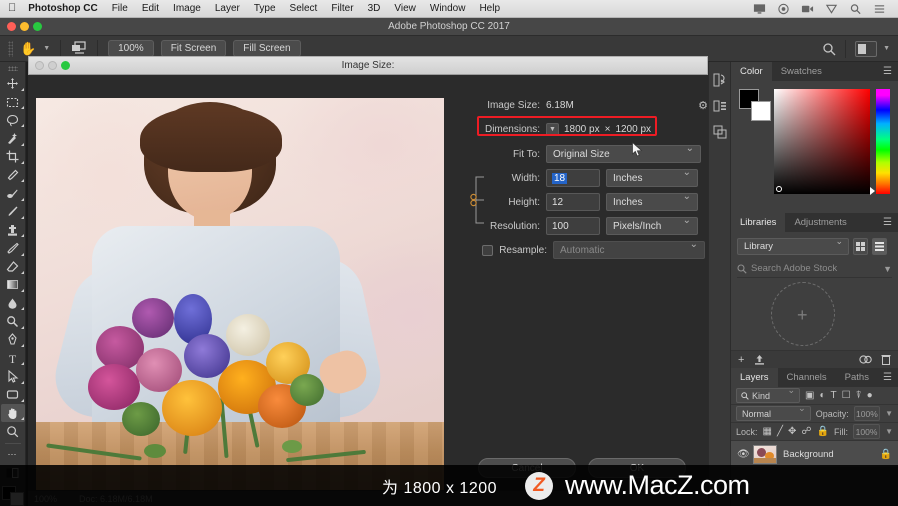  What do you see at coordinates (265, 8) in the screenshot?
I see `menu-type: Type` at bounding box center [265, 8].